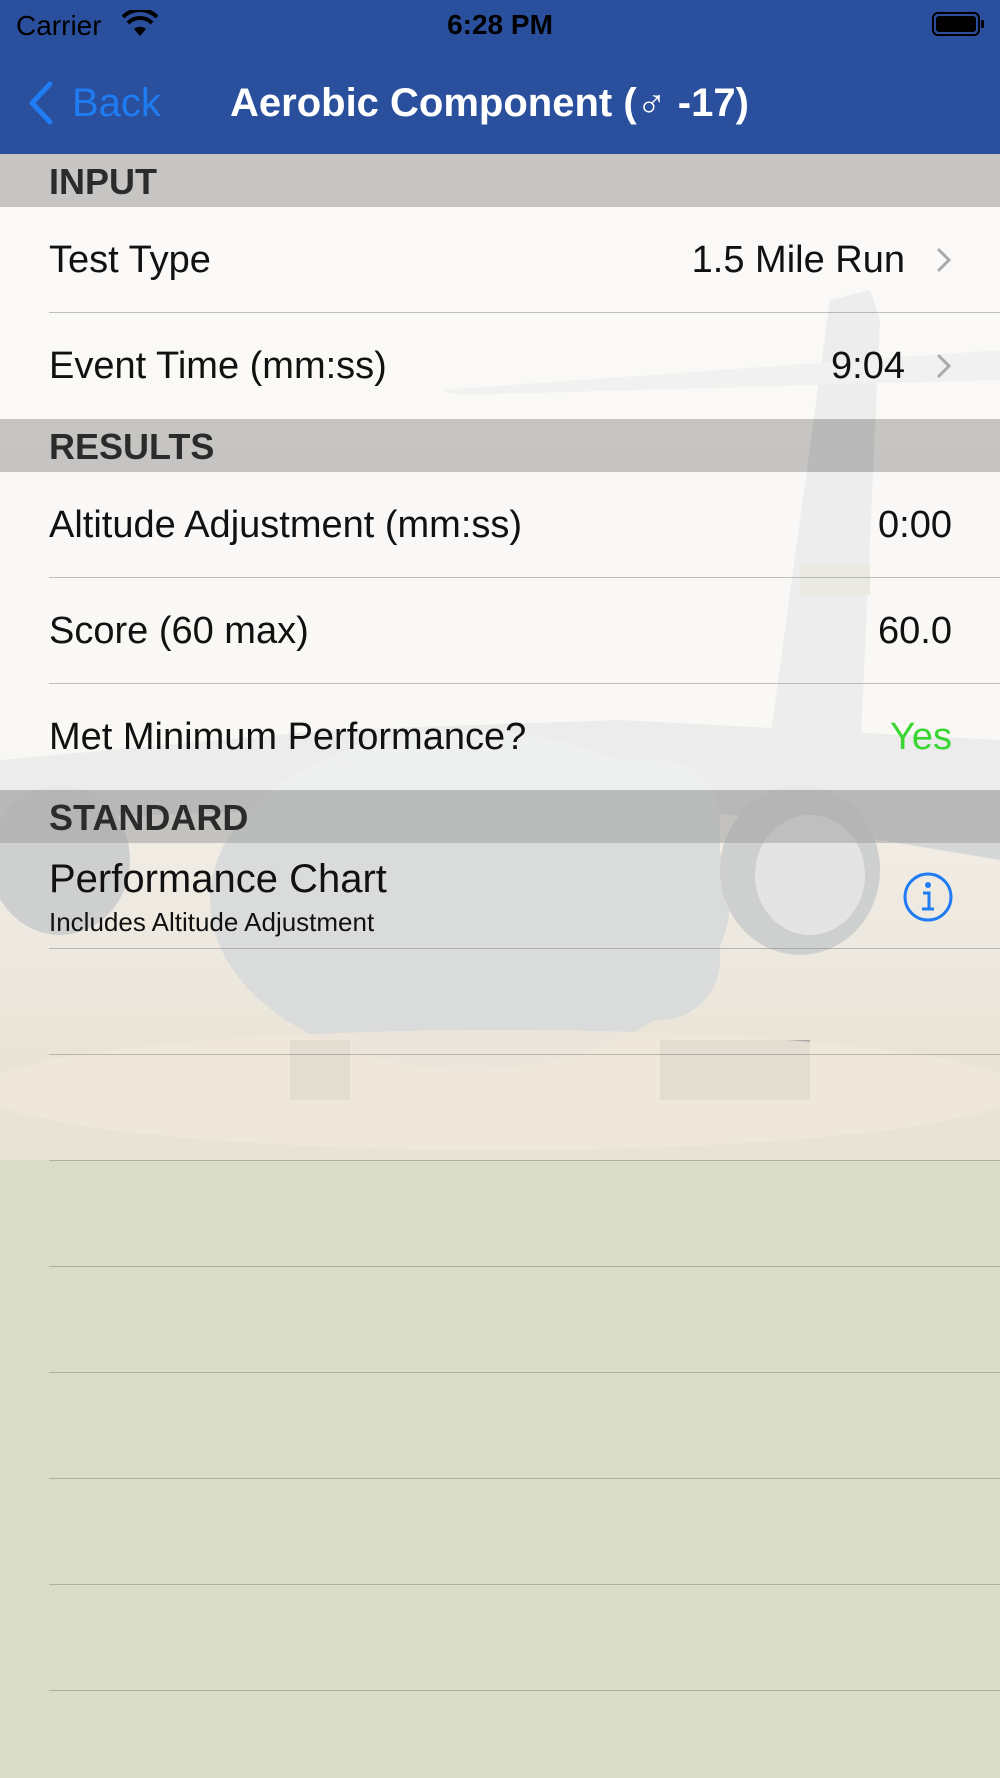  I want to click on section-header-standard: STANDARD, so click(500, 816).